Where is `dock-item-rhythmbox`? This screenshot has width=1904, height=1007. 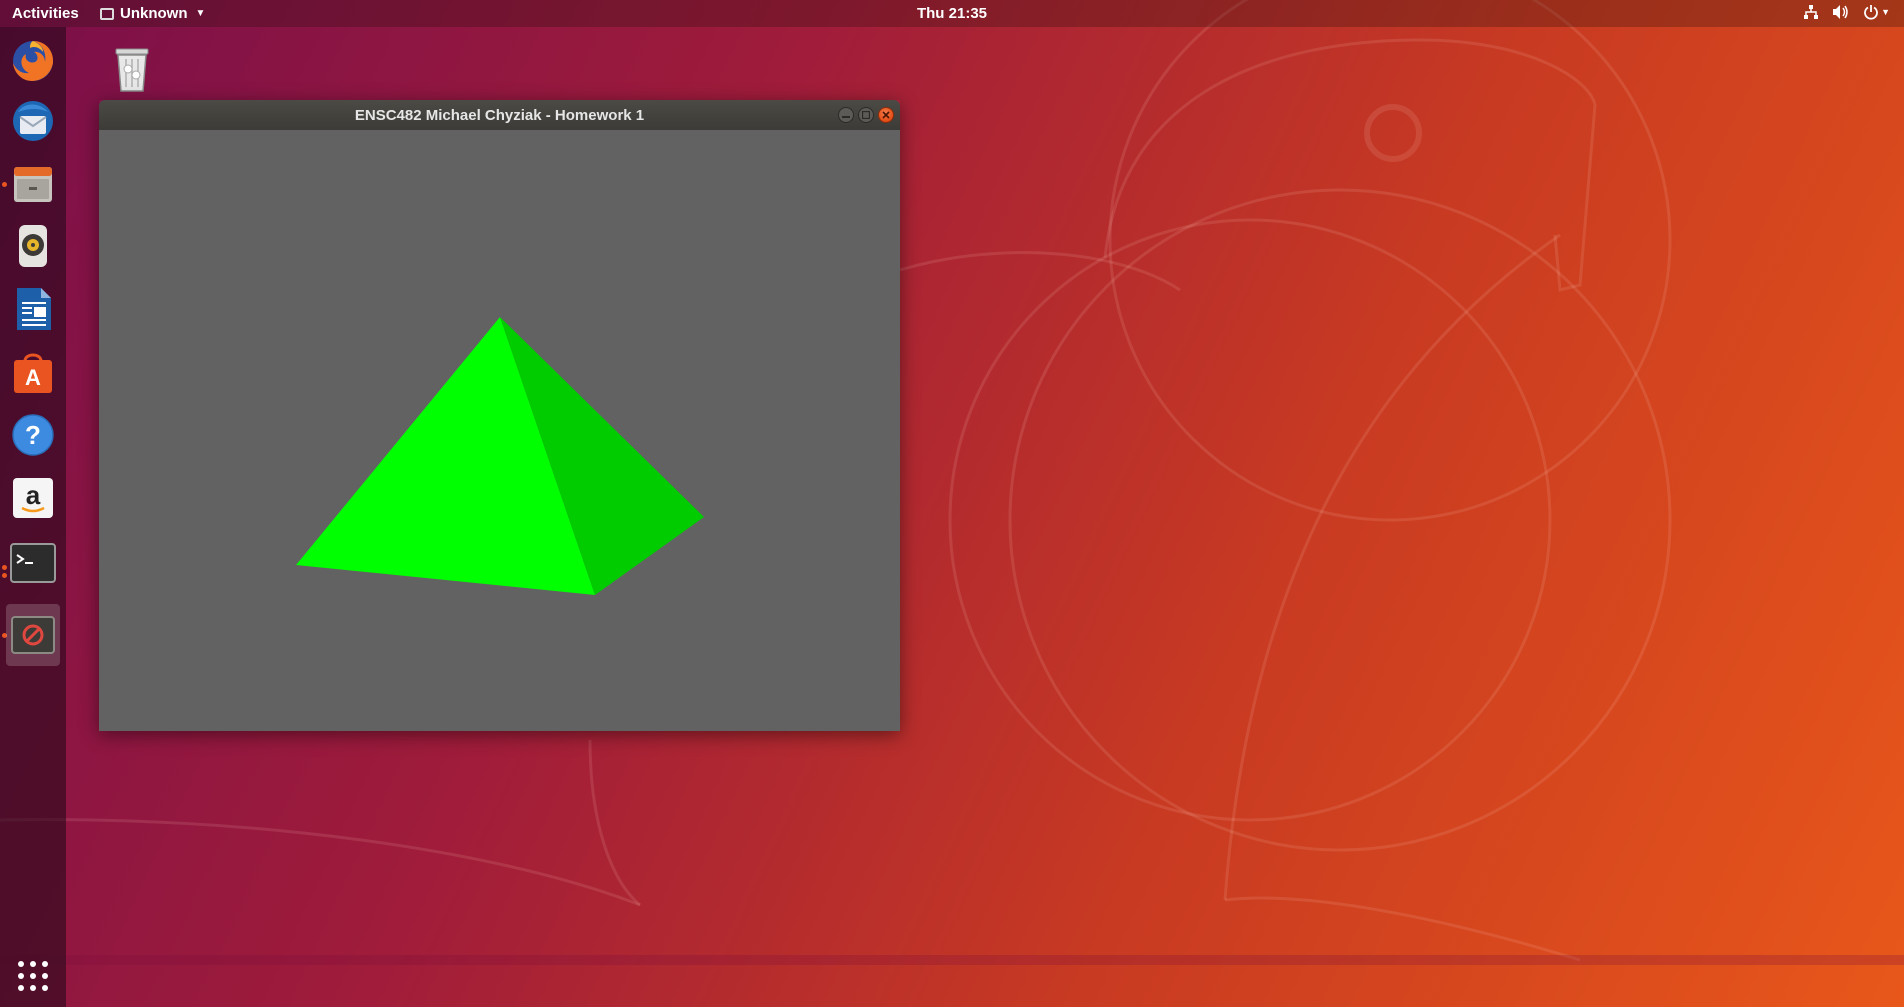 dock-item-rhythmbox is located at coordinates (33, 246).